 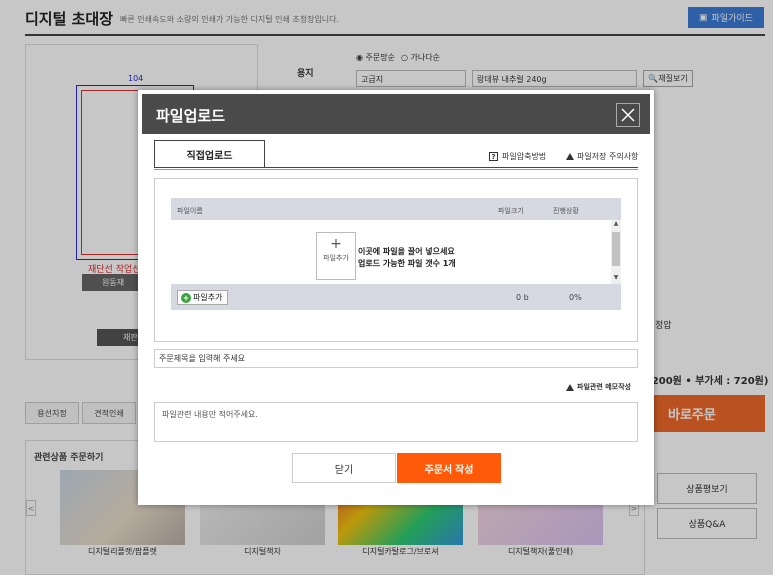 What do you see at coordinates (570, 387) in the screenshot?
I see `triangle-icon` at bounding box center [570, 387].